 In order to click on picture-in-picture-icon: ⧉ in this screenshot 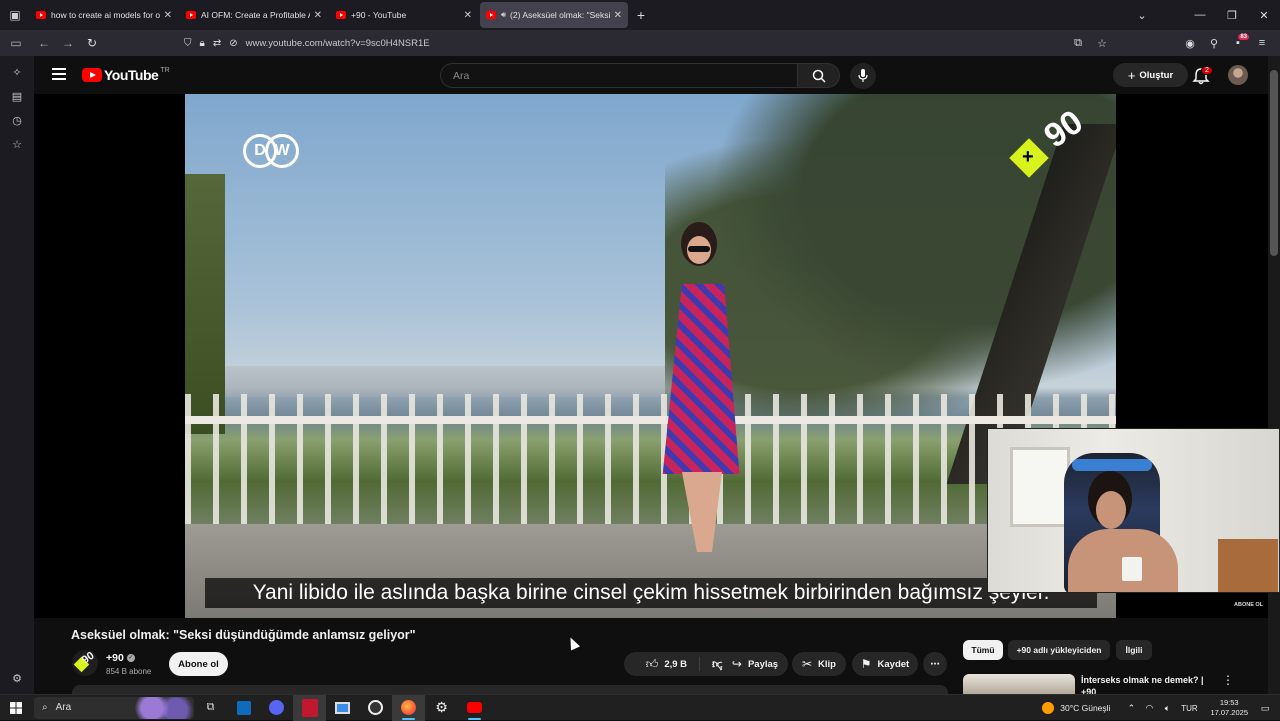, I will do `click(1078, 43)`.